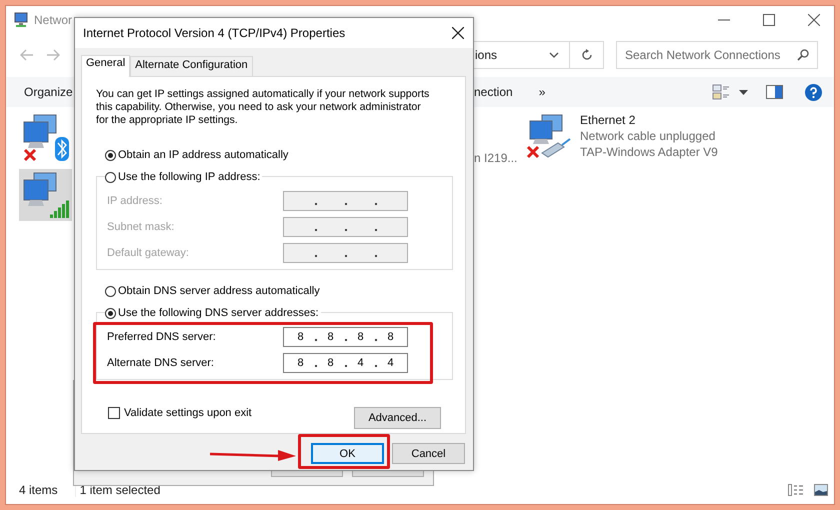 The image size is (840, 510). Describe the element at coordinates (212, 291) in the screenshot. I see `radio-option: Obtain DNS server address automatically` at that location.